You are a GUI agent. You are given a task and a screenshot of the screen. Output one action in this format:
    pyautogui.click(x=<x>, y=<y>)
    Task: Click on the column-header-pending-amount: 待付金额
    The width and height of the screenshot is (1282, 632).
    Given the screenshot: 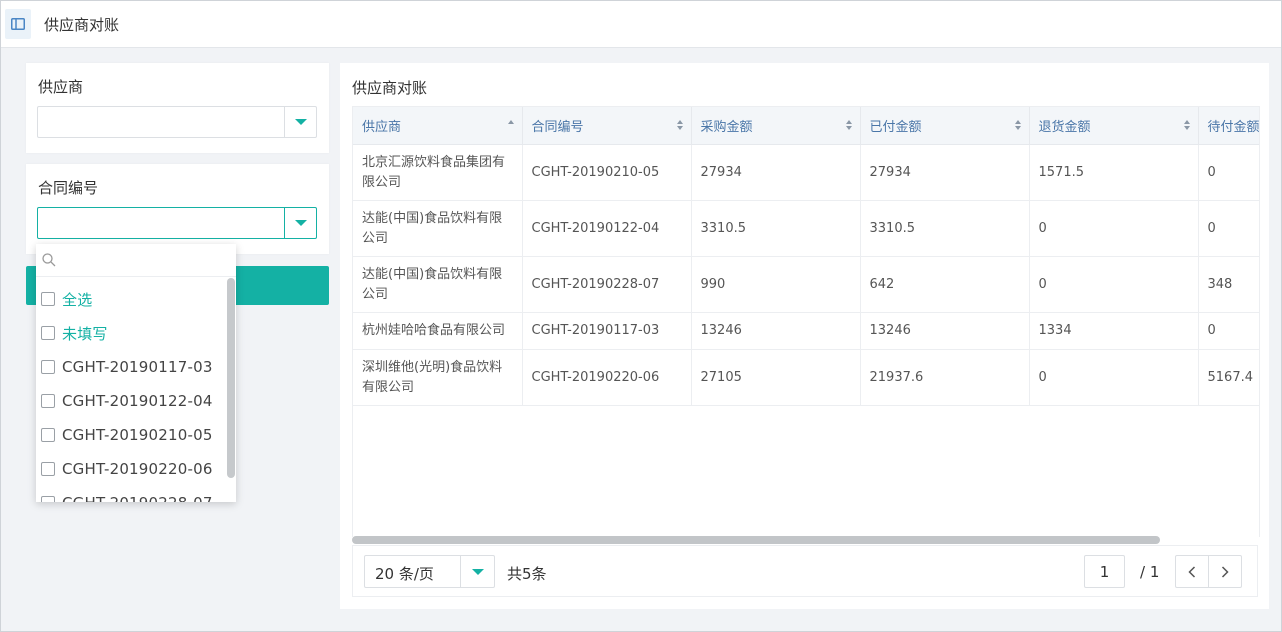 What is the action you would take?
    pyautogui.click(x=1228, y=126)
    